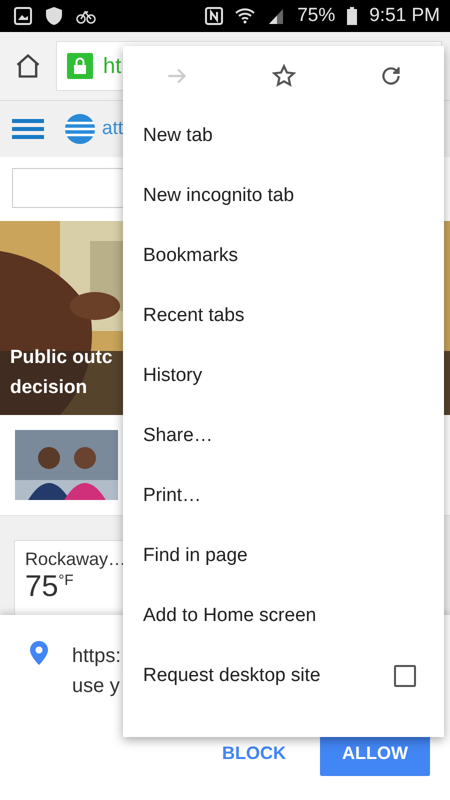 This screenshot has height=800, width=450. Describe the element at coordinates (405, 676) in the screenshot. I see `checkbox` at that location.